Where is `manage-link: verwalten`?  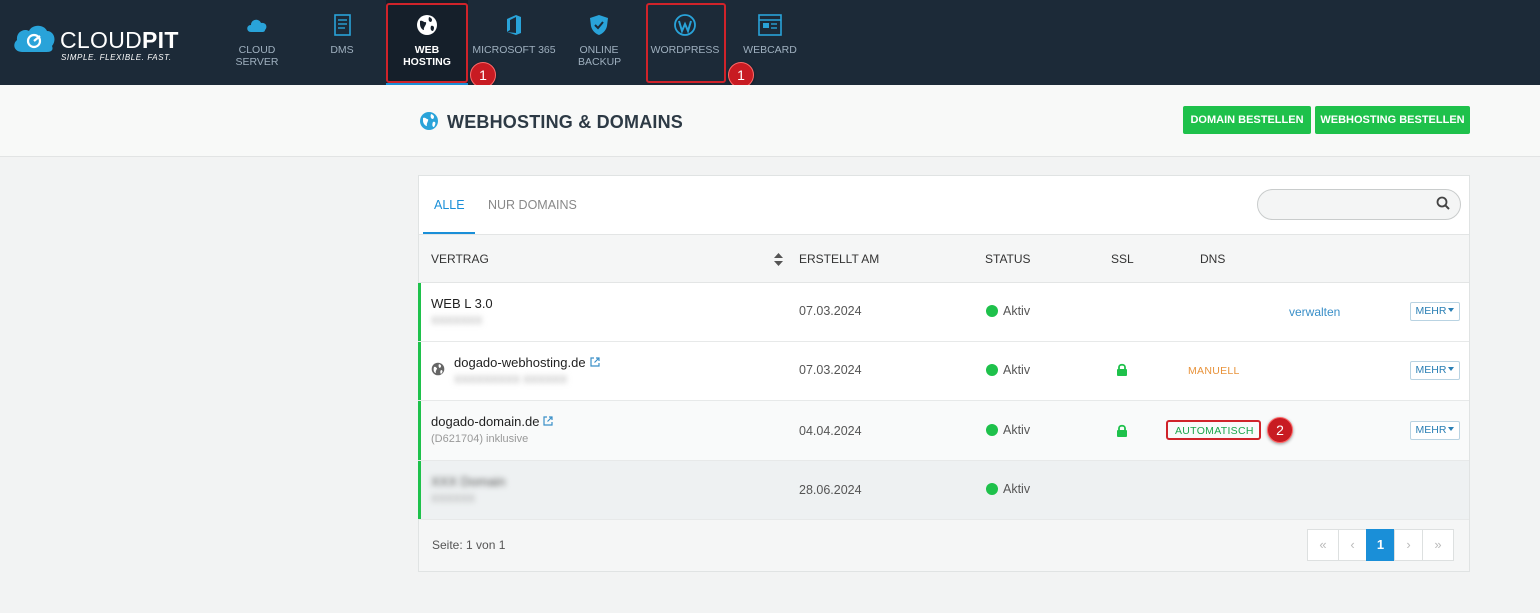
manage-link: verwalten is located at coordinates (1314, 312).